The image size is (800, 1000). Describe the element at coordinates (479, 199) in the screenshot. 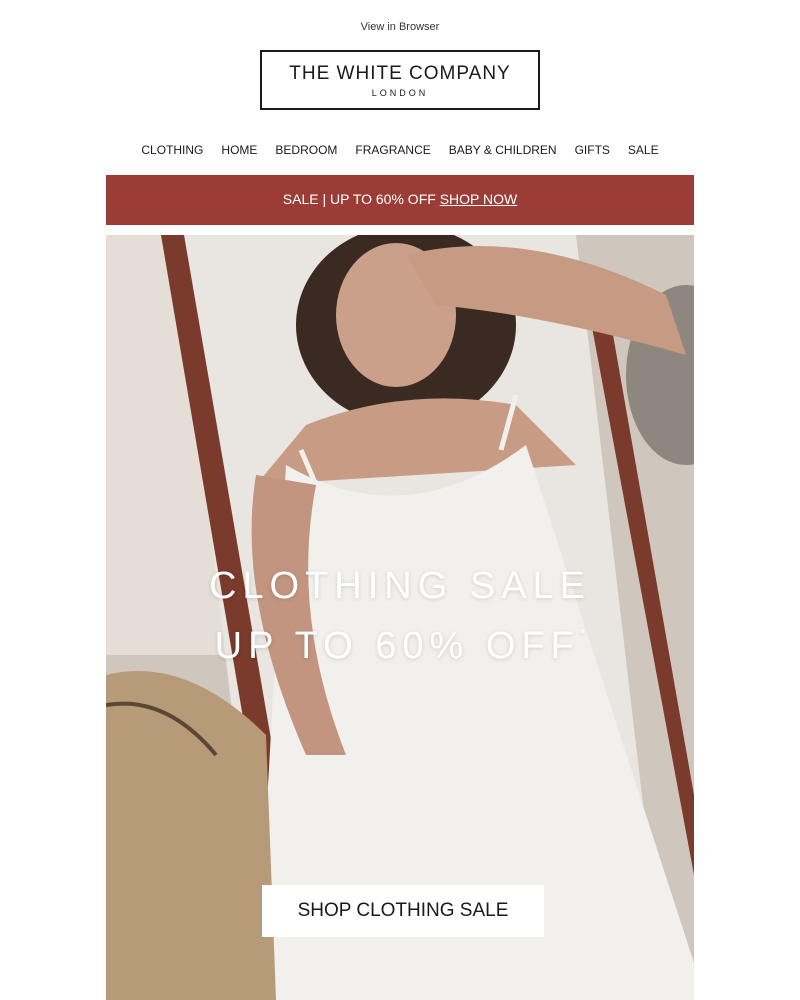

I see `shop-now-link: SHOP NOW` at that location.